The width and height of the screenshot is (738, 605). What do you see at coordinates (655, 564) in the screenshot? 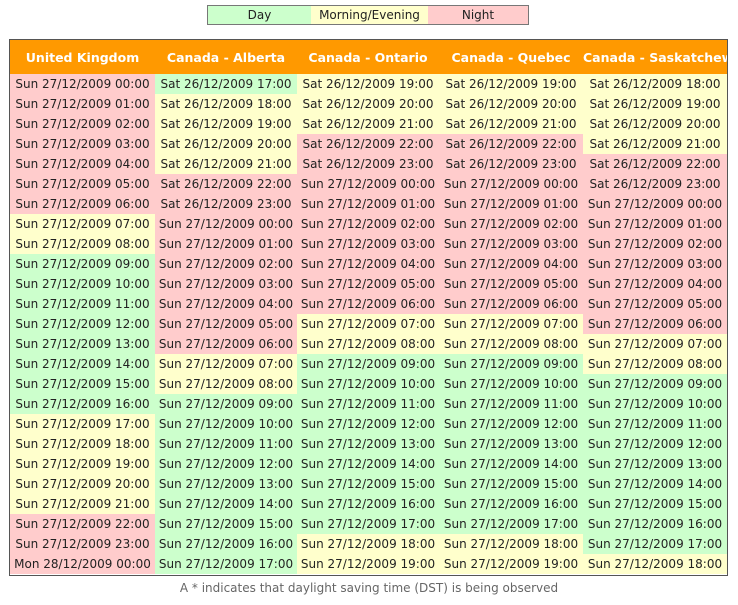
I see `time-cell: Sun 27/12/2009 18:00` at bounding box center [655, 564].